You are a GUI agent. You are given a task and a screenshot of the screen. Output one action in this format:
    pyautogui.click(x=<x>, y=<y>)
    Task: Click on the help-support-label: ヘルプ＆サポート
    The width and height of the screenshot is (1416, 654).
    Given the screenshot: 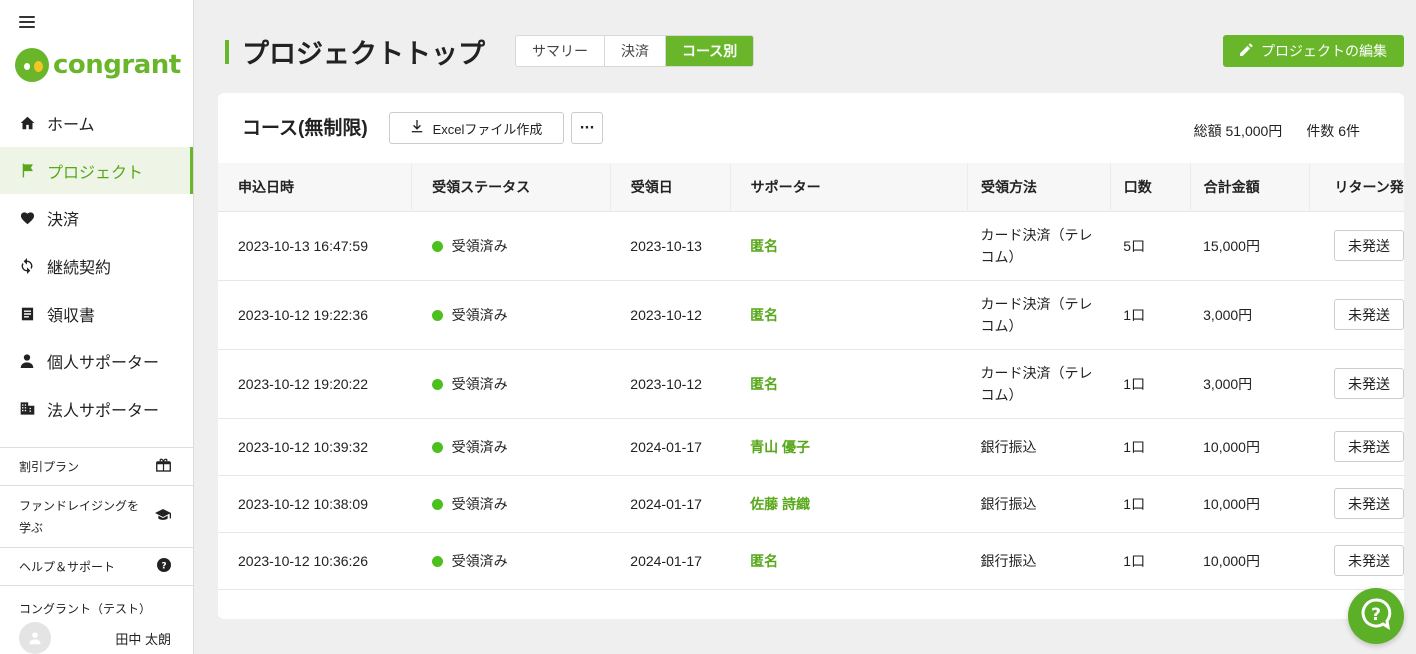 What is the action you would take?
    pyautogui.click(x=67, y=567)
    